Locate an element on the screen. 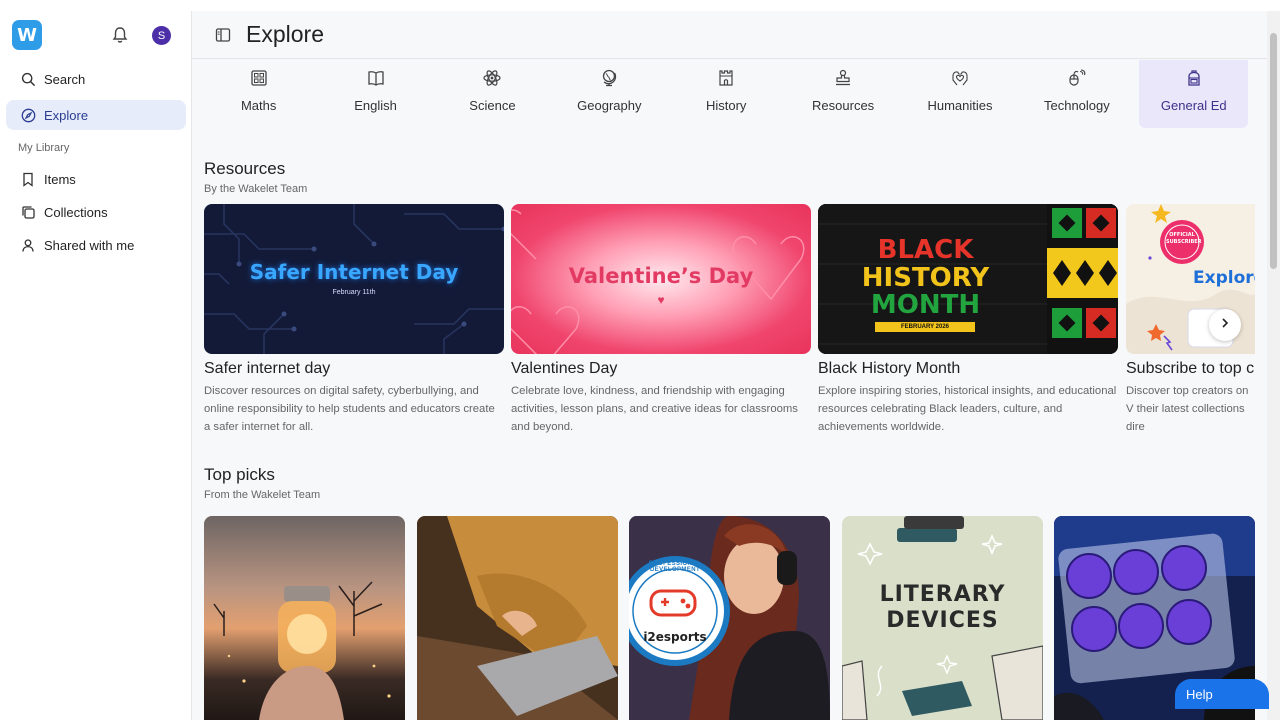 The image size is (1280, 720). nav-collections-label: Collections is located at coordinates (76, 212).